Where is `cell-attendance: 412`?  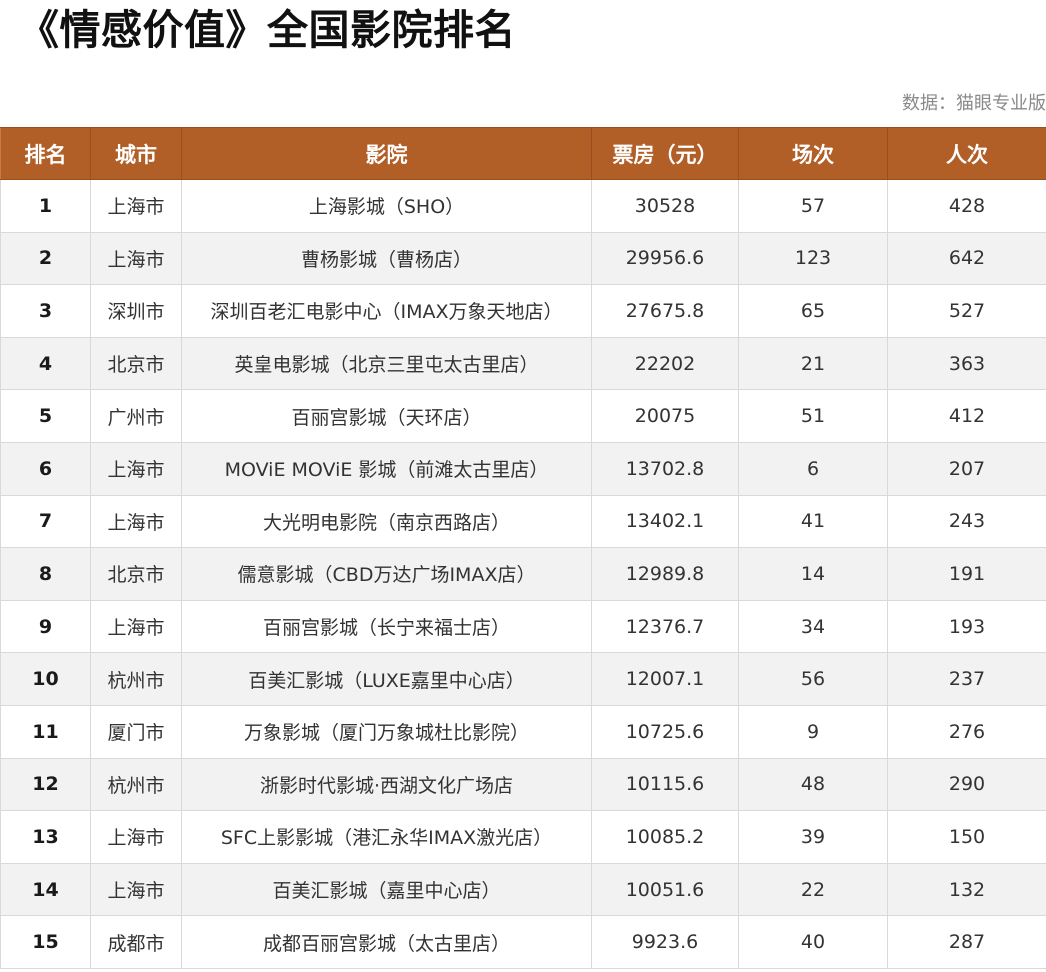
cell-attendance: 412 is located at coordinates (966, 416).